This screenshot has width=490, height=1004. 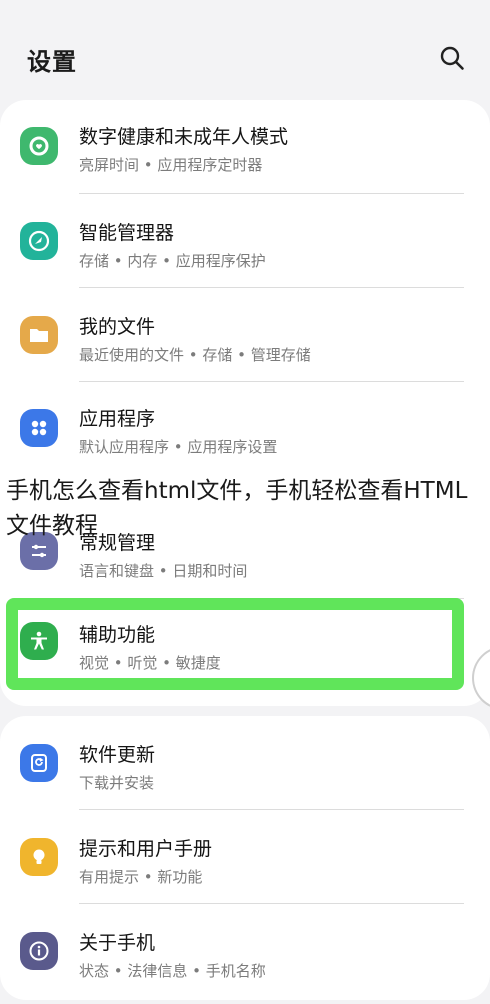 What do you see at coordinates (117, 755) in the screenshot?
I see `item-title: 软件更新` at bounding box center [117, 755].